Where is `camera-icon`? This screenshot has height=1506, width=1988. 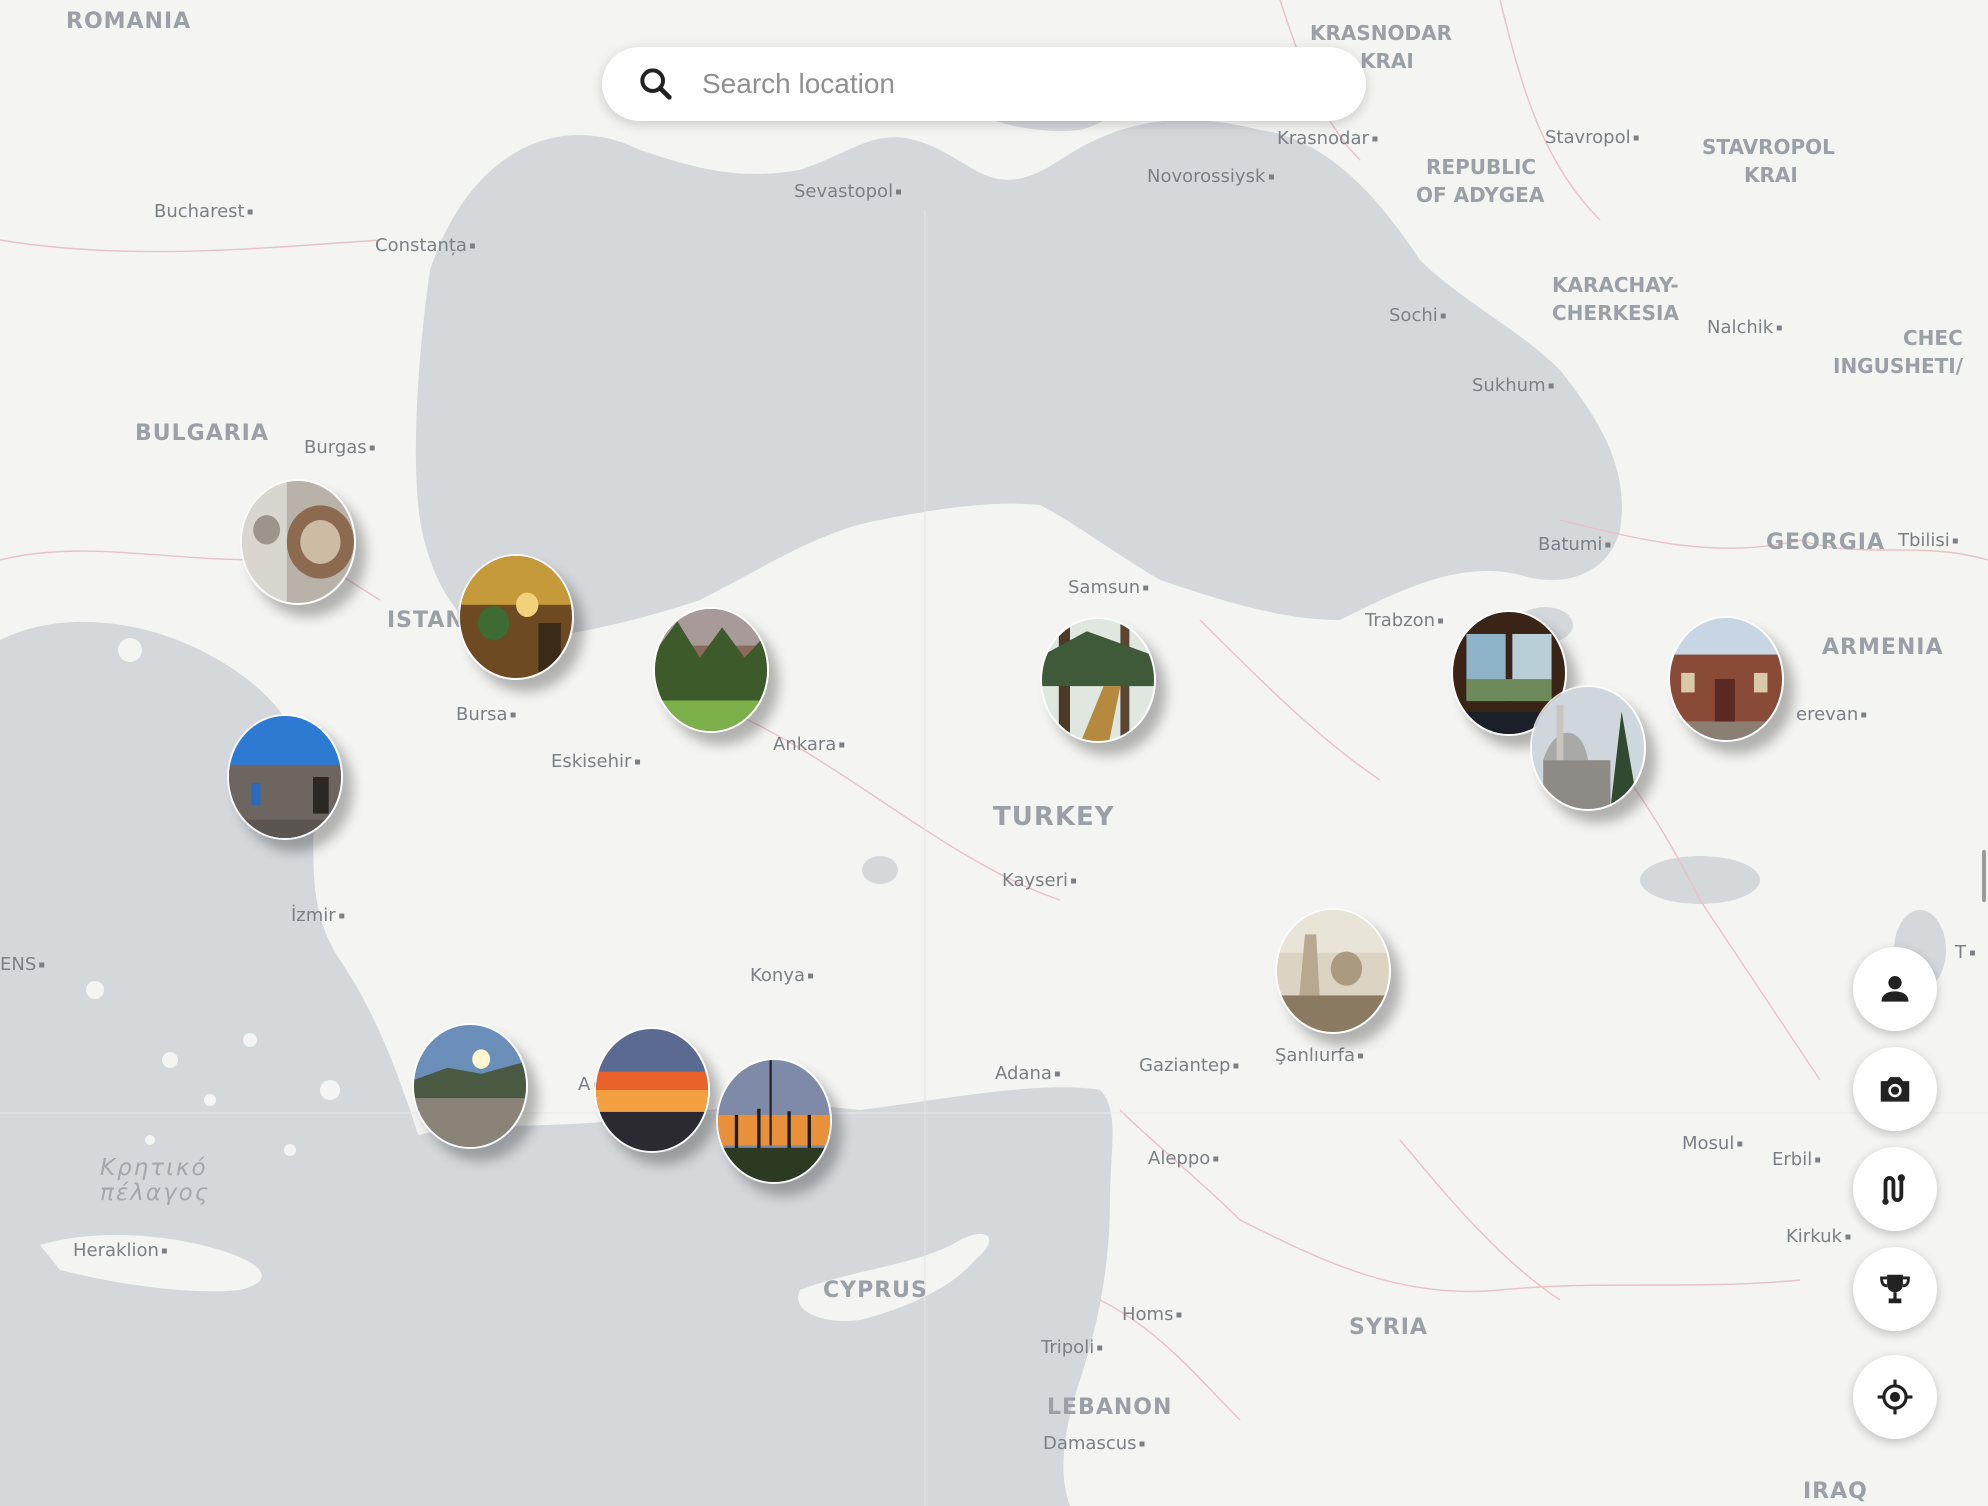
camera-icon is located at coordinates (1895, 1089).